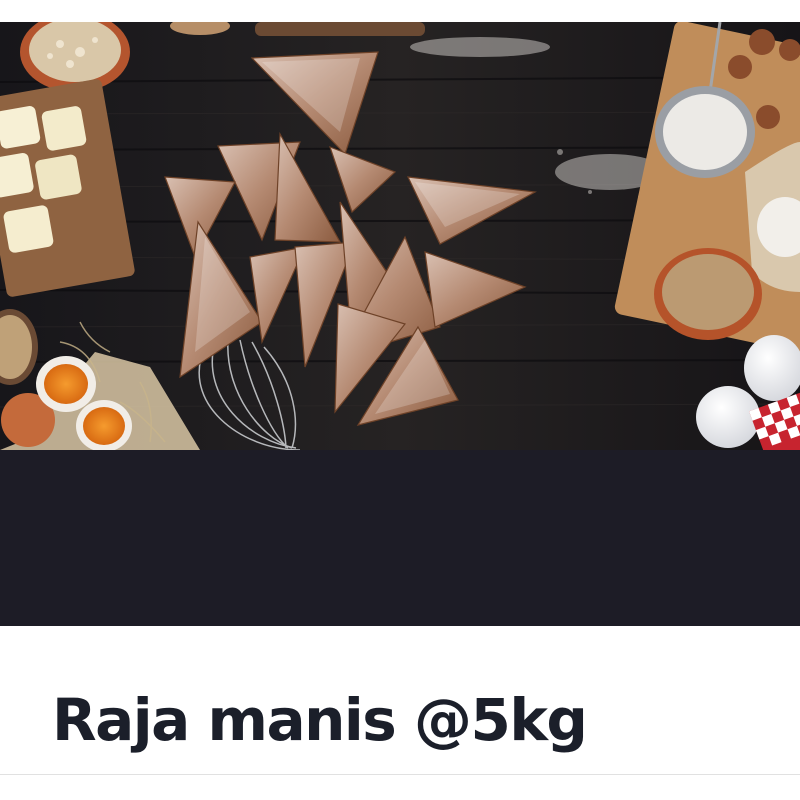 This screenshot has width=800, height=800. What do you see at coordinates (400, 774) in the screenshot?
I see `divider` at bounding box center [400, 774].